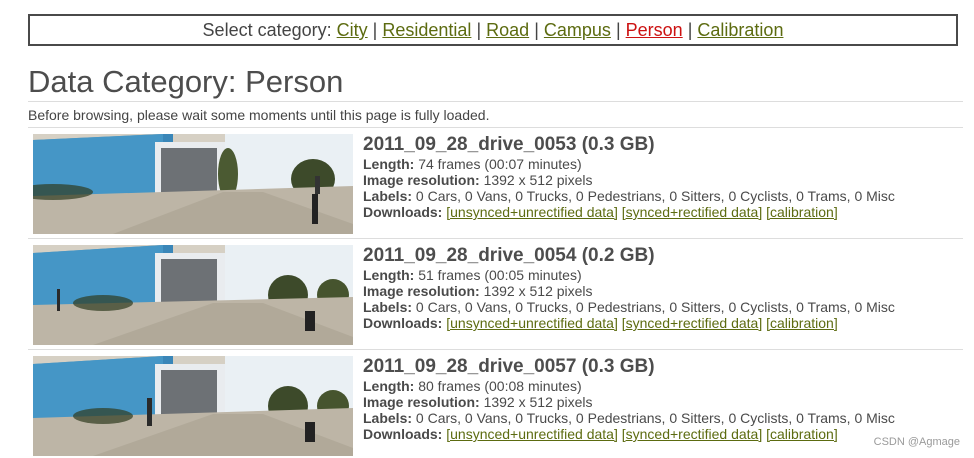 This screenshot has width=974, height=458. I want to click on length-row: Length: 51 frames (00:05 minutes), so click(629, 275).